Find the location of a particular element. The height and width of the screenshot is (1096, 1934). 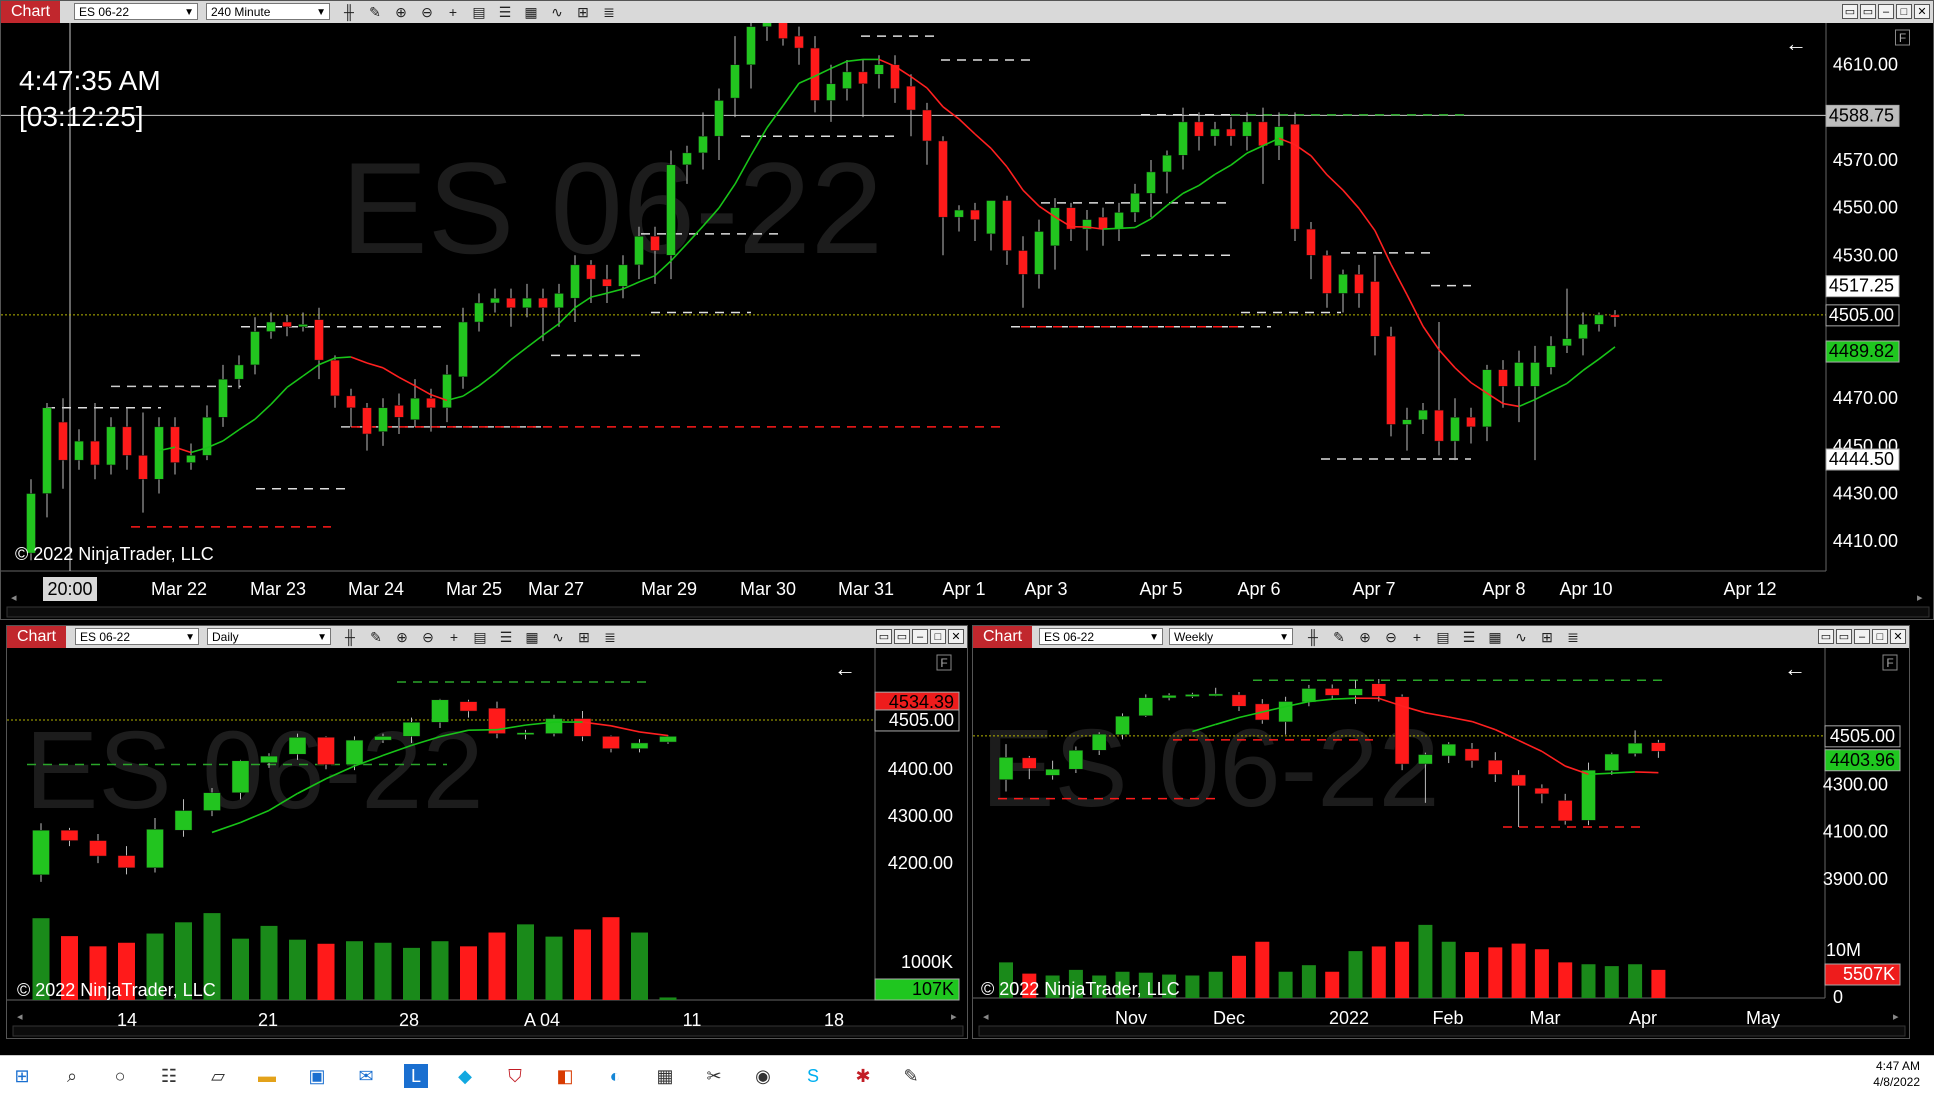

interval-select: 240 Minute▼ is located at coordinates (268, 11).